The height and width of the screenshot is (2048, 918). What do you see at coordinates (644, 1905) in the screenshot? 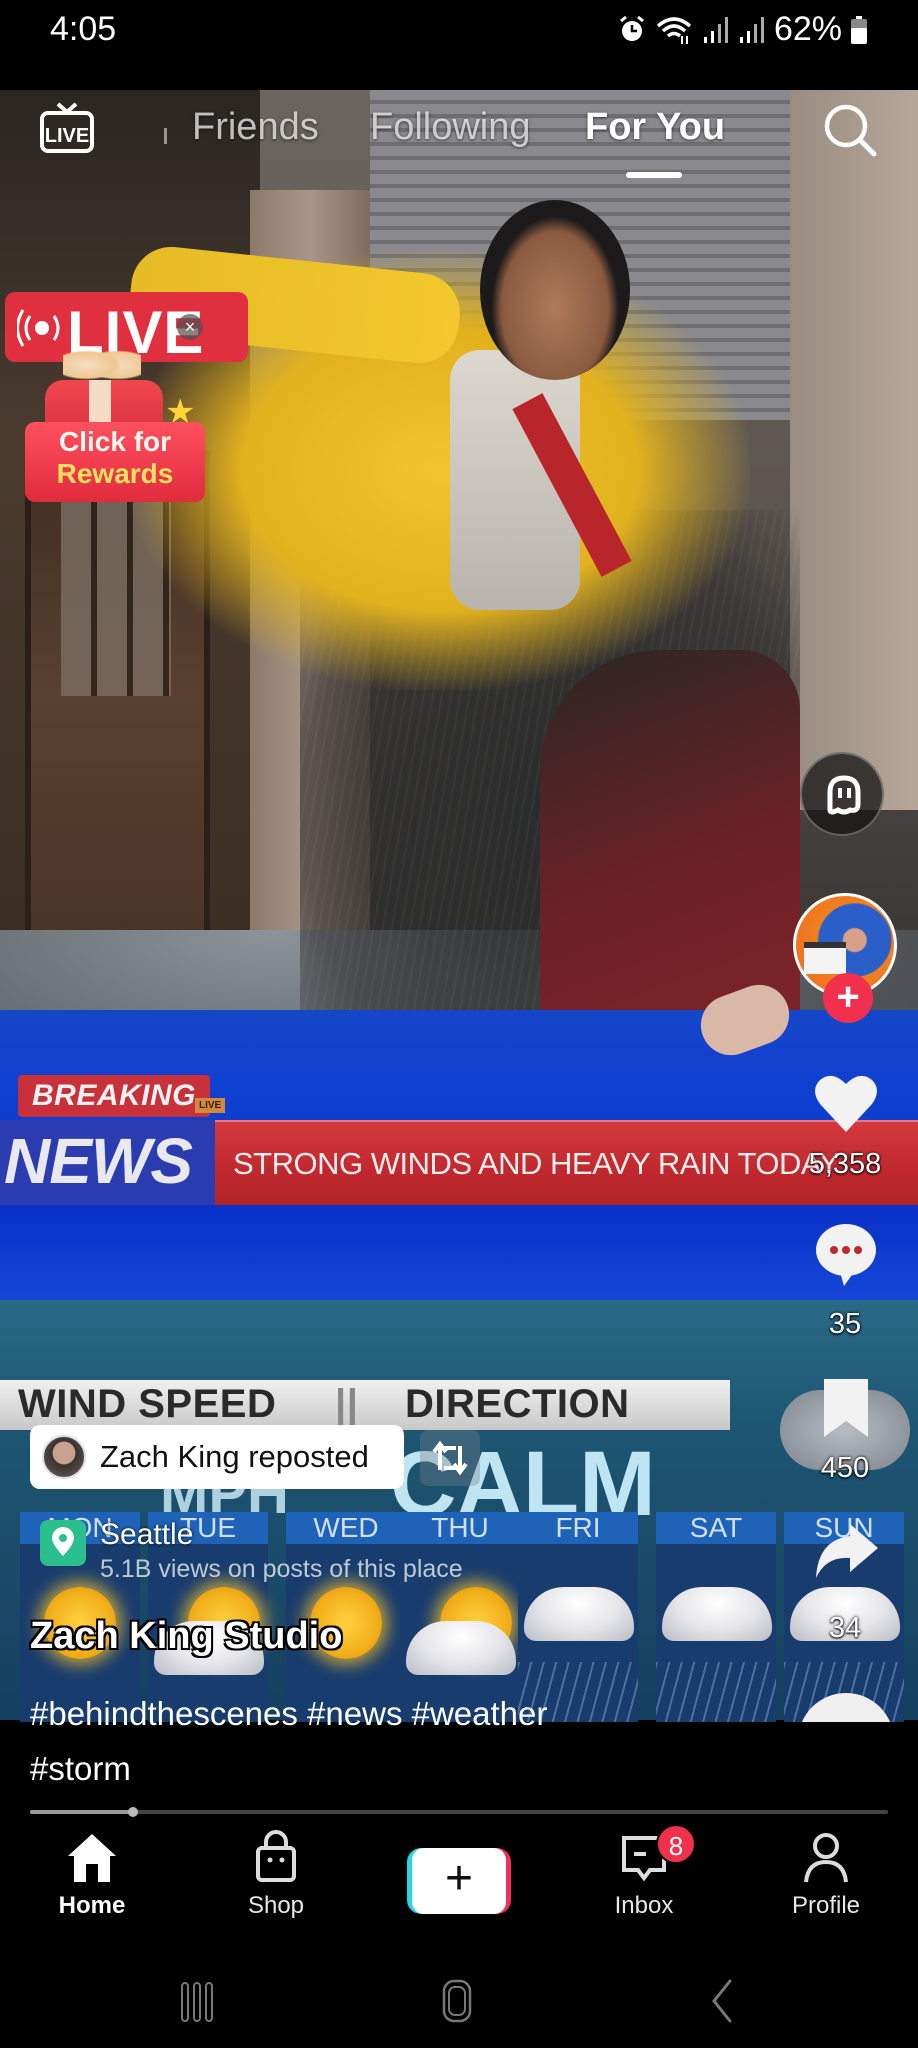
I see `nav-inbox-label: Inbox` at bounding box center [644, 1905].